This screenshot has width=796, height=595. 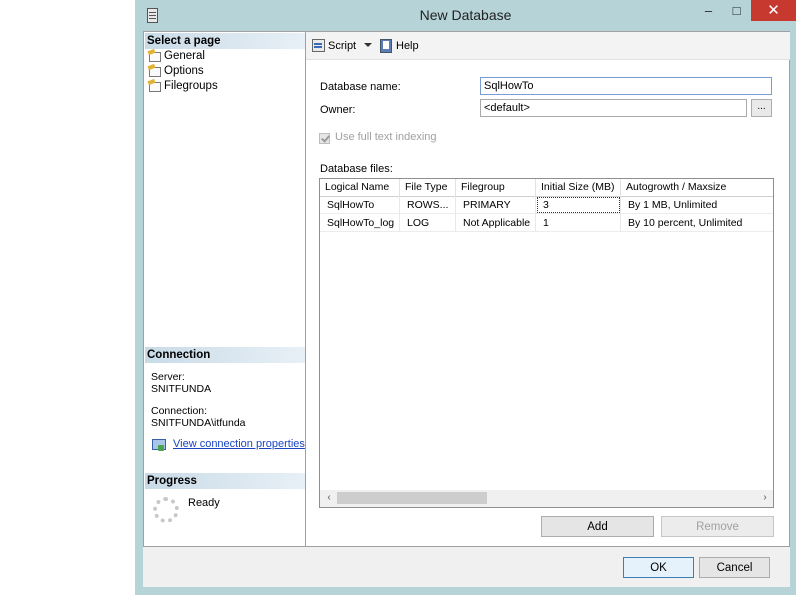 What do you see at coordinates (356, 169) in the screenshot?
I see `database-files-label: Database files:` at bounding box center [356, 169].